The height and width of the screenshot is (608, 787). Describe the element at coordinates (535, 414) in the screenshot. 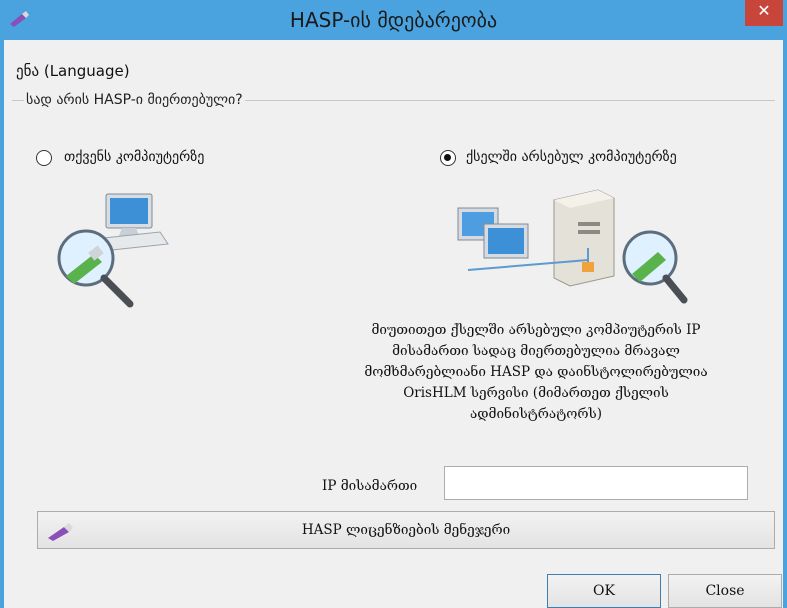

I see `instruction-line: ადმინისტრატორს)` at that location.